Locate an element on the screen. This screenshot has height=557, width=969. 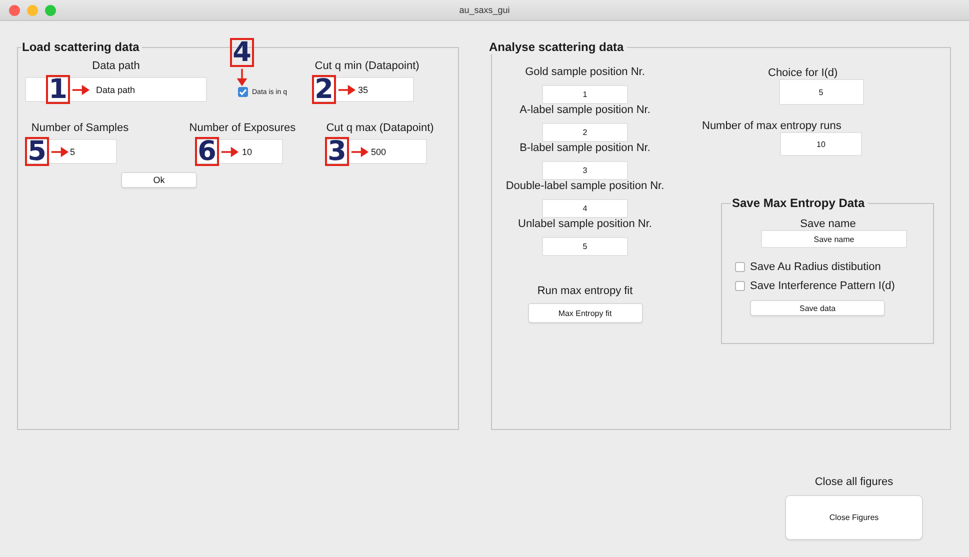
panel-title: Save Max Entropy Data is located at coordinates (798, 203).